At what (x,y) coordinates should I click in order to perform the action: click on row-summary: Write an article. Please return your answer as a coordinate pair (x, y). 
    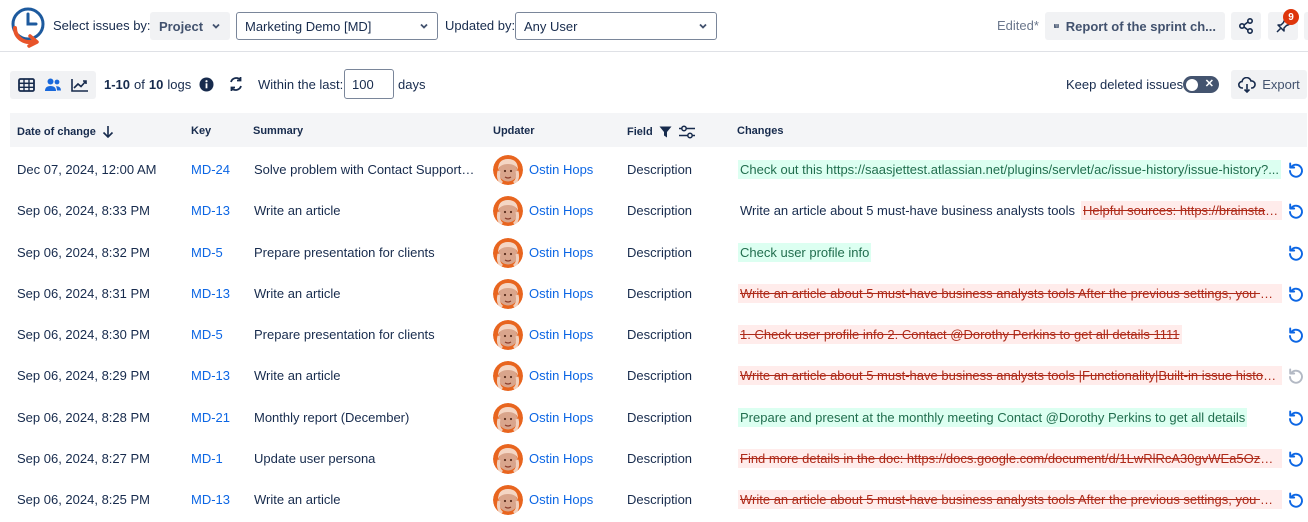
    Looking at the image, I should click on (297, 376).